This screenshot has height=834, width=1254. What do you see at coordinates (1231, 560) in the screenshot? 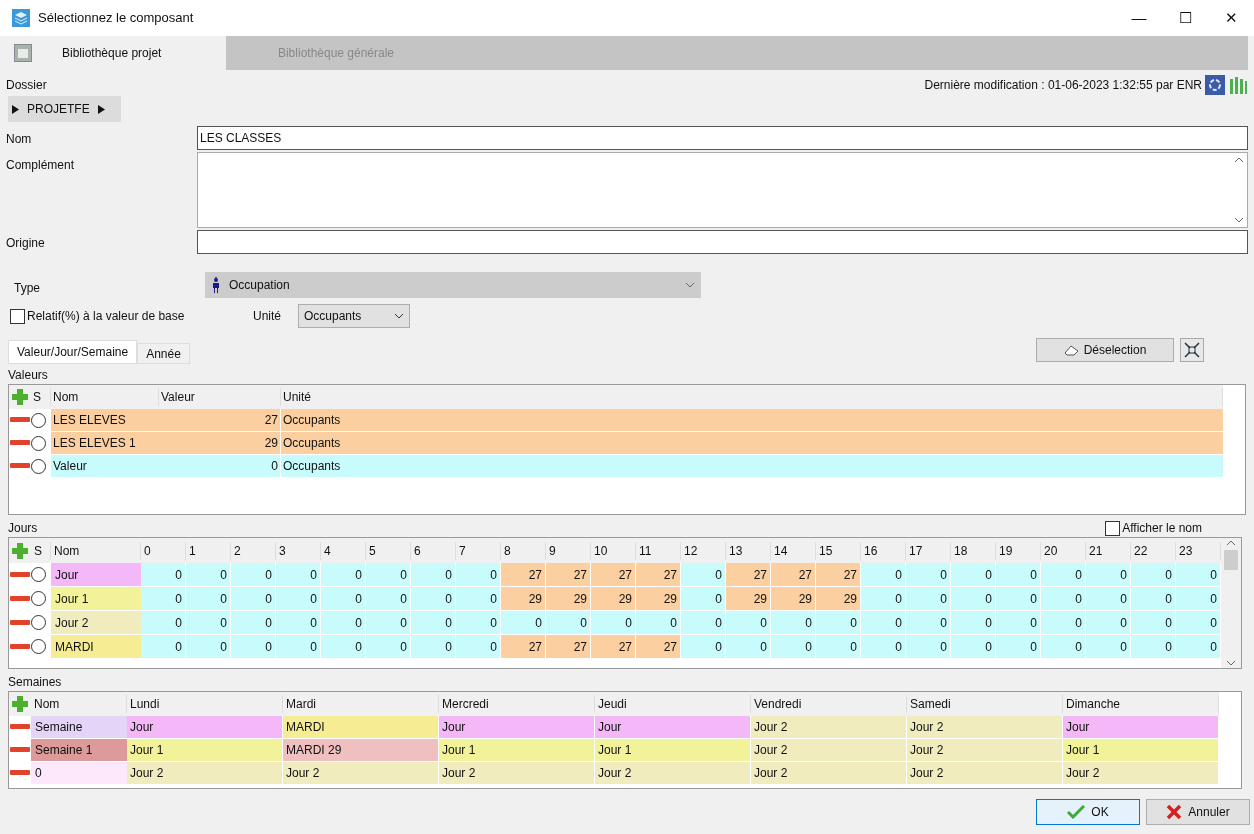
I see `scrollbar-thumb` at bounding box center [1231, 560].